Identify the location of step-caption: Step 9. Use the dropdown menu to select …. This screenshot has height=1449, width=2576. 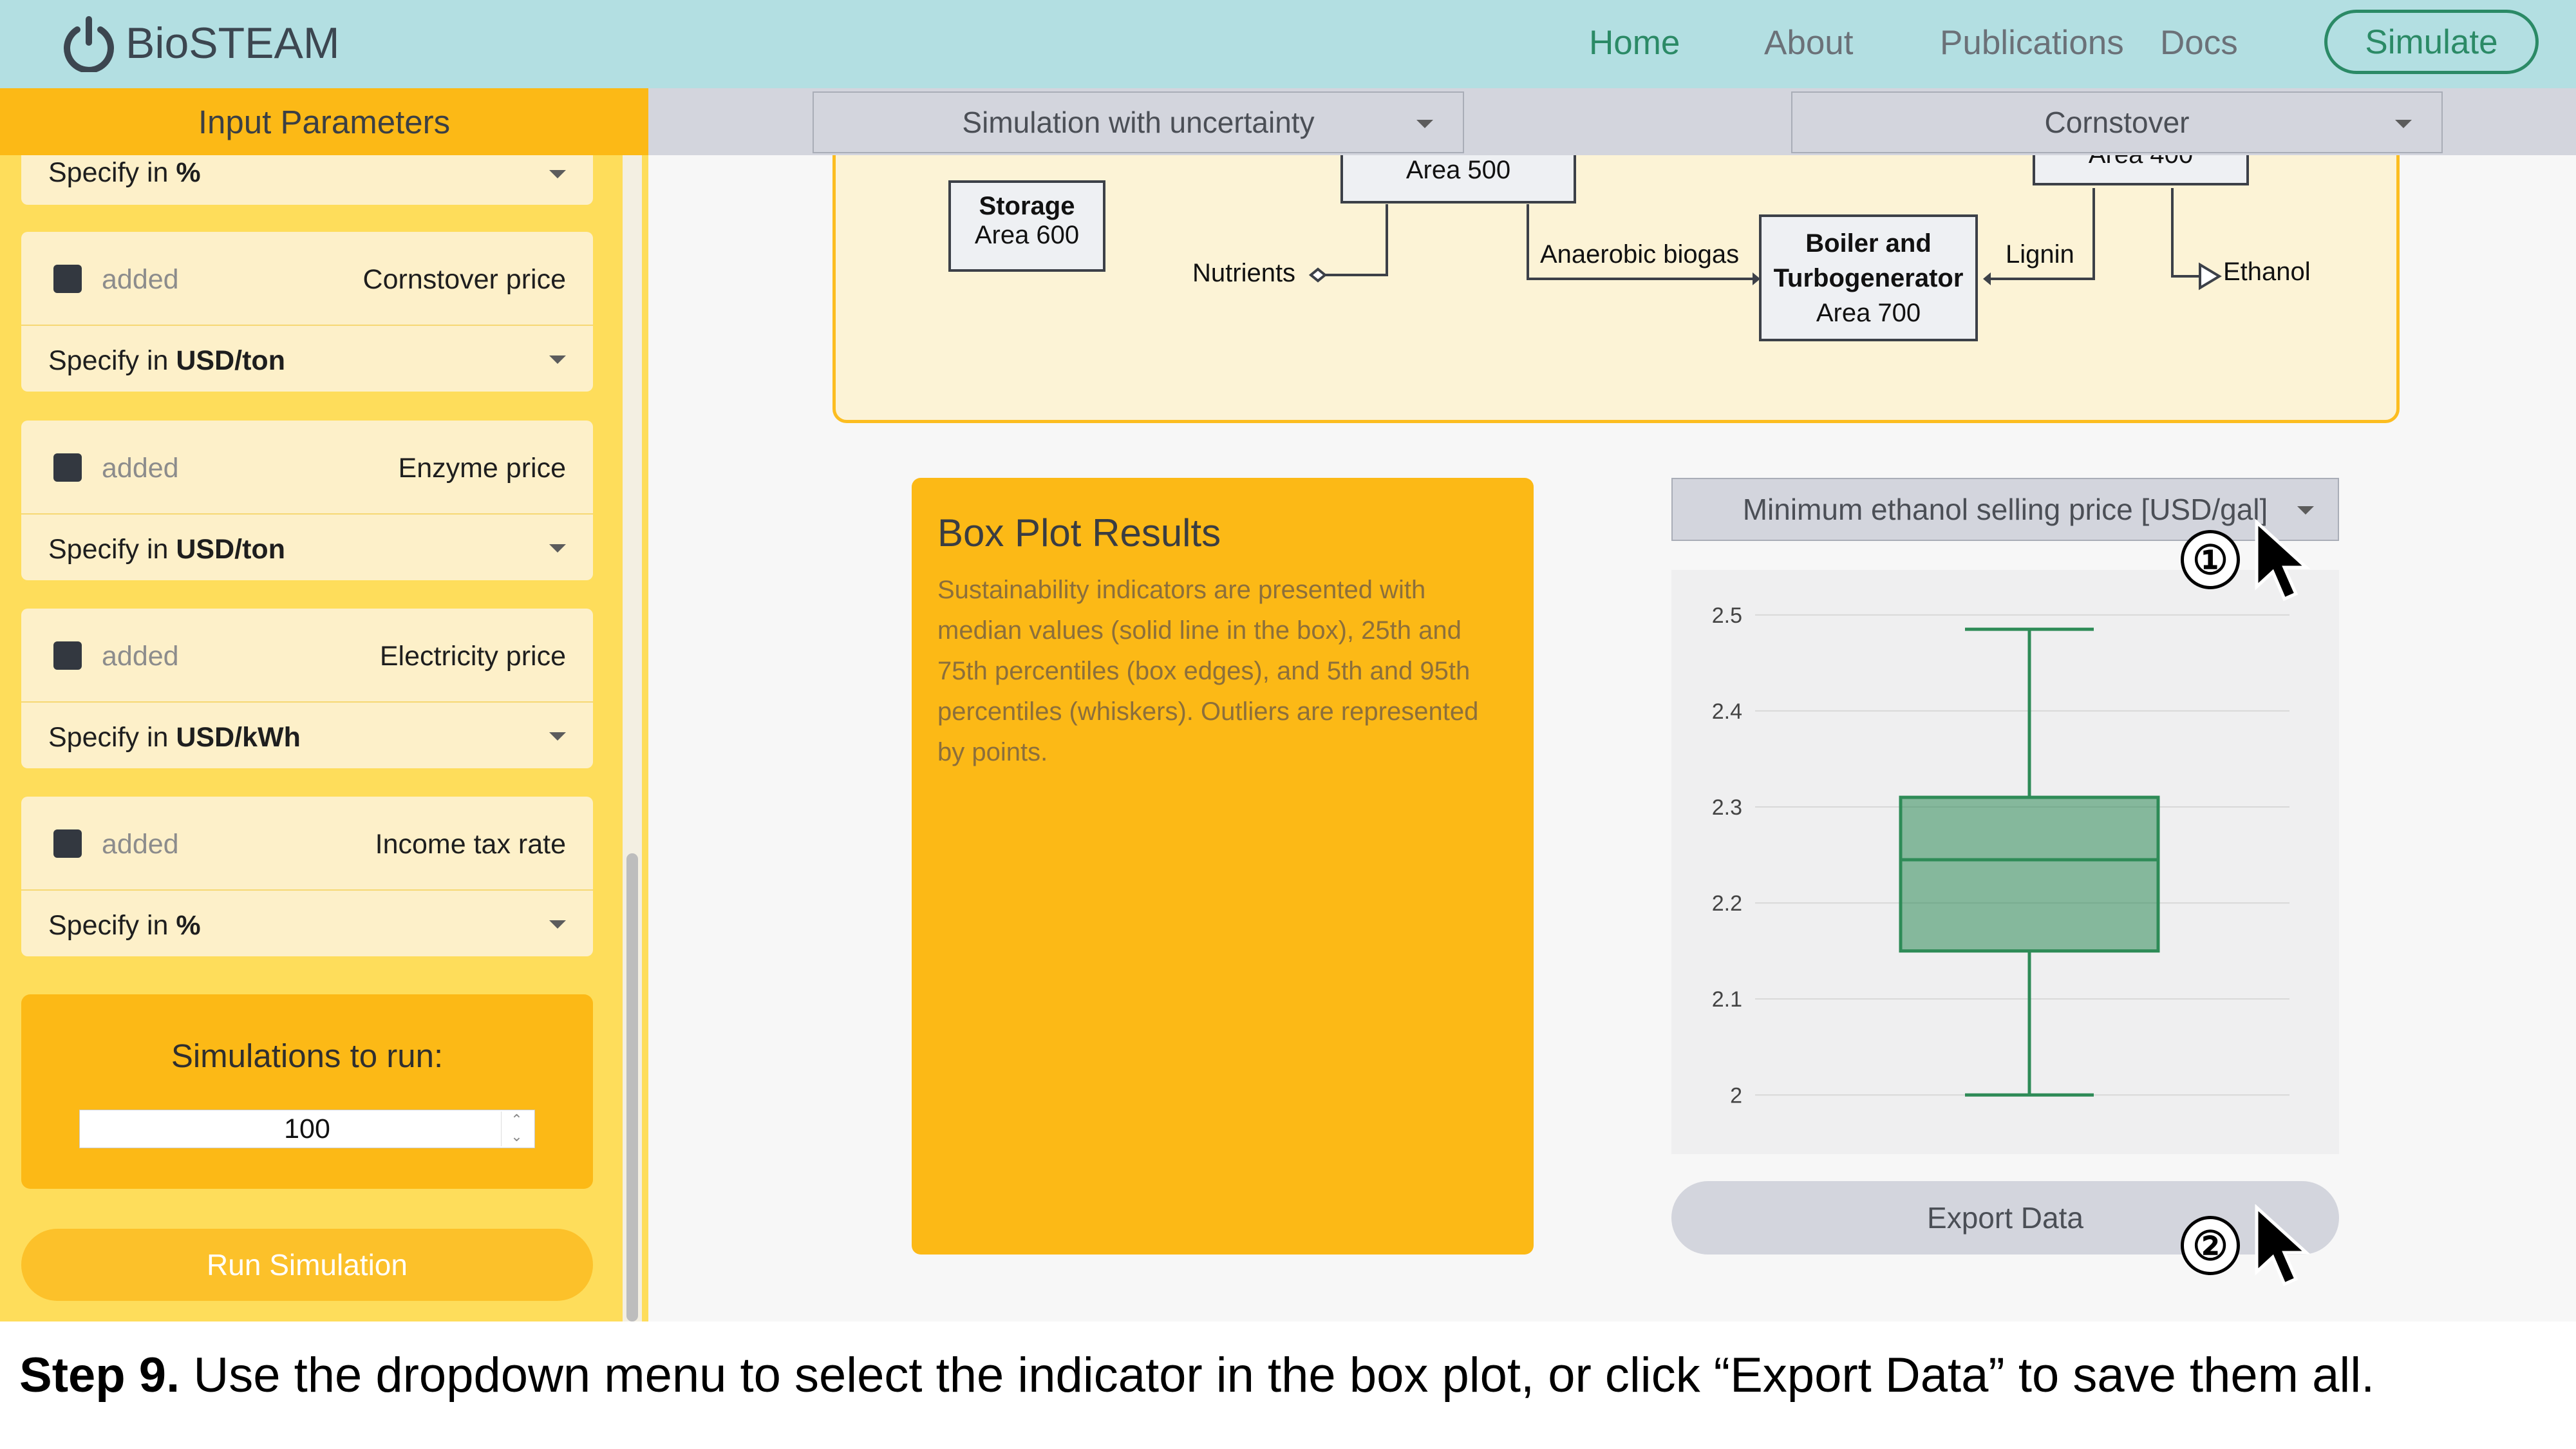
(1196, 1375).